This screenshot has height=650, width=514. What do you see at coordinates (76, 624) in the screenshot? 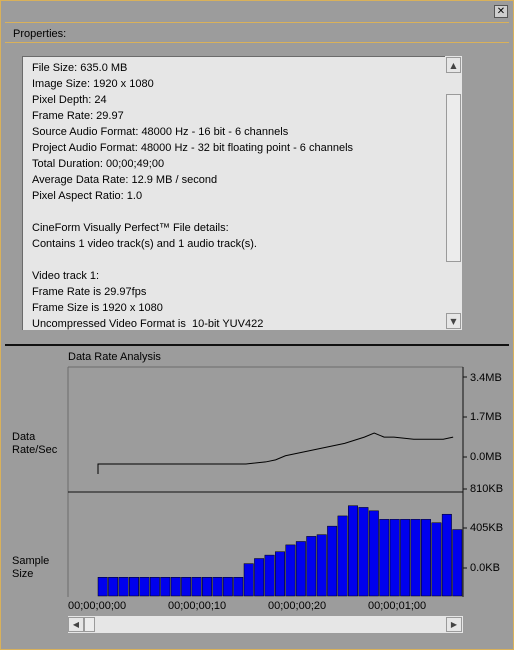
I see `scroll-left-icon: ◀` at bounding box center [76, 624].